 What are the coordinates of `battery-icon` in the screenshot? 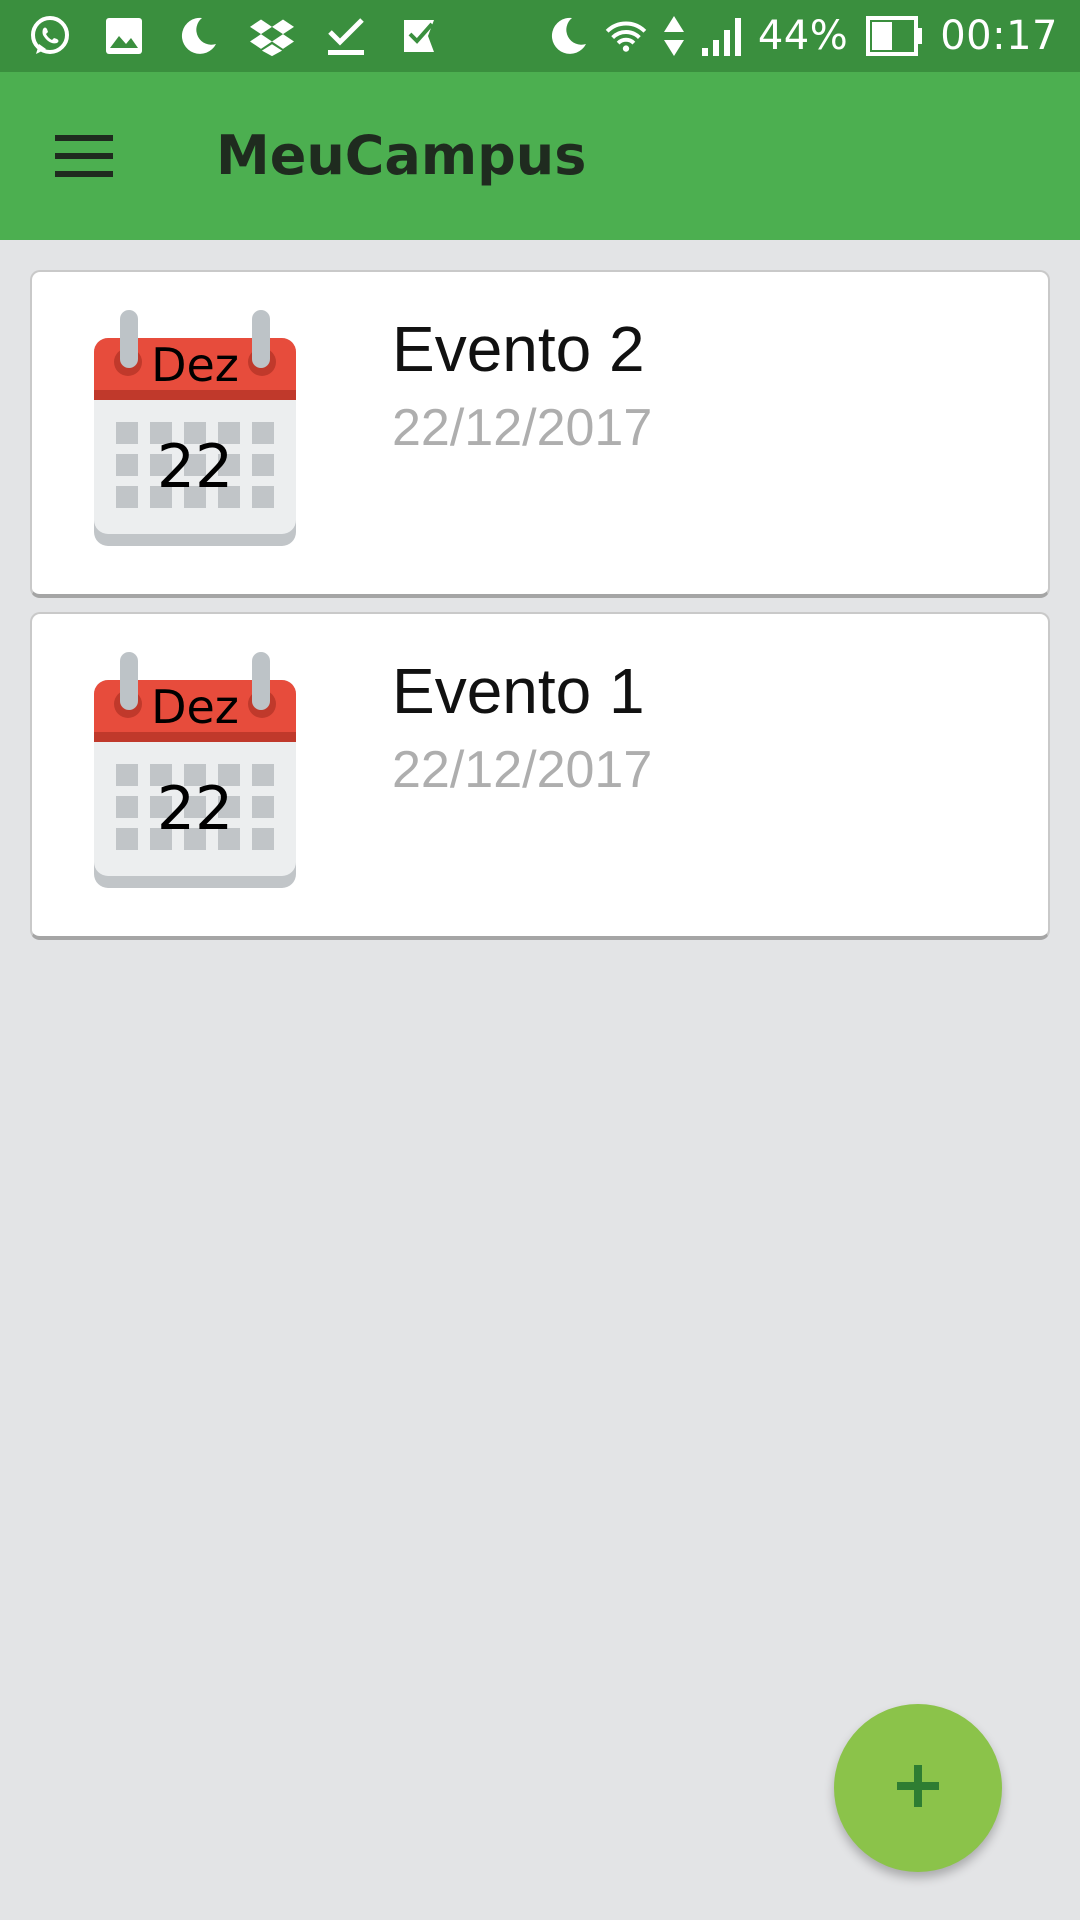 It's located at (896, 36).